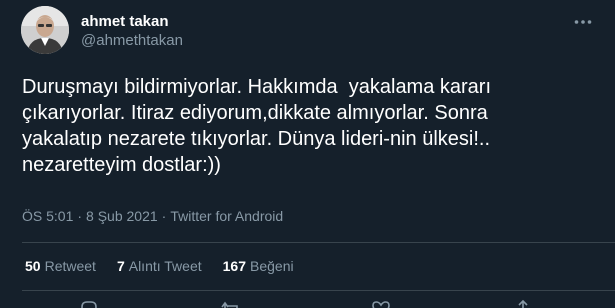 This screenshot has width=615, height=308. I want to click on quotes-stat: 7 Alıntı Tweet, so click(159, 266).